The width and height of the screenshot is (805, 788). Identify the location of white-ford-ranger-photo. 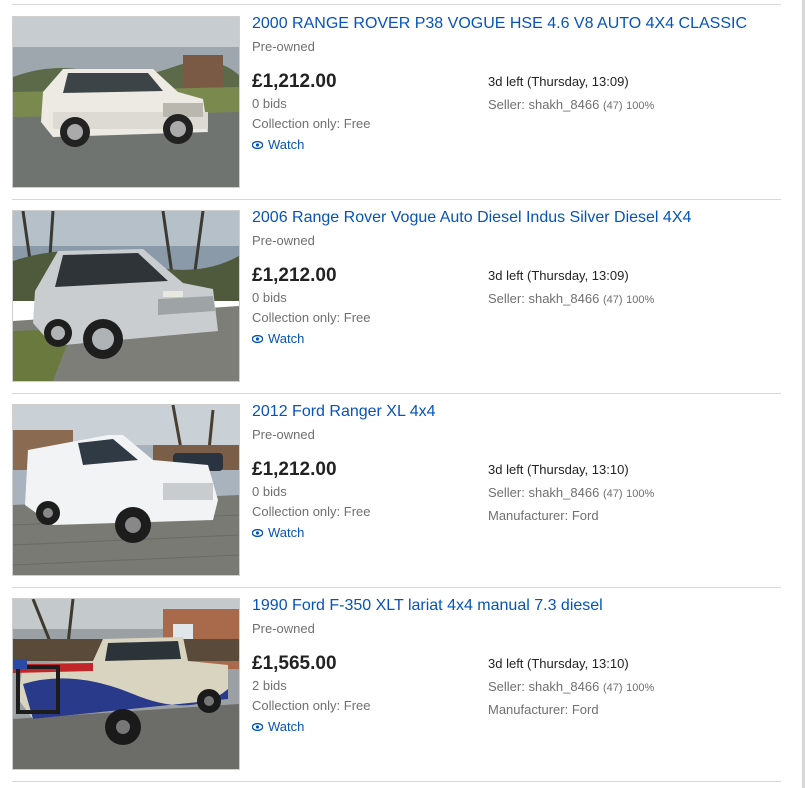
(126, 490).